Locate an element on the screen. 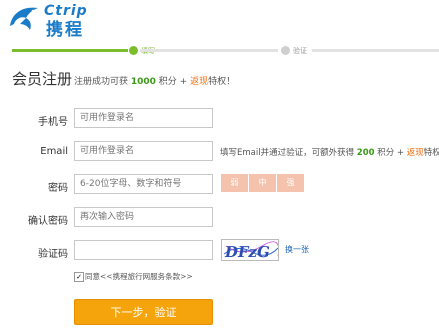  subtitle-points: 1000 is located at coordinates (143, 82).